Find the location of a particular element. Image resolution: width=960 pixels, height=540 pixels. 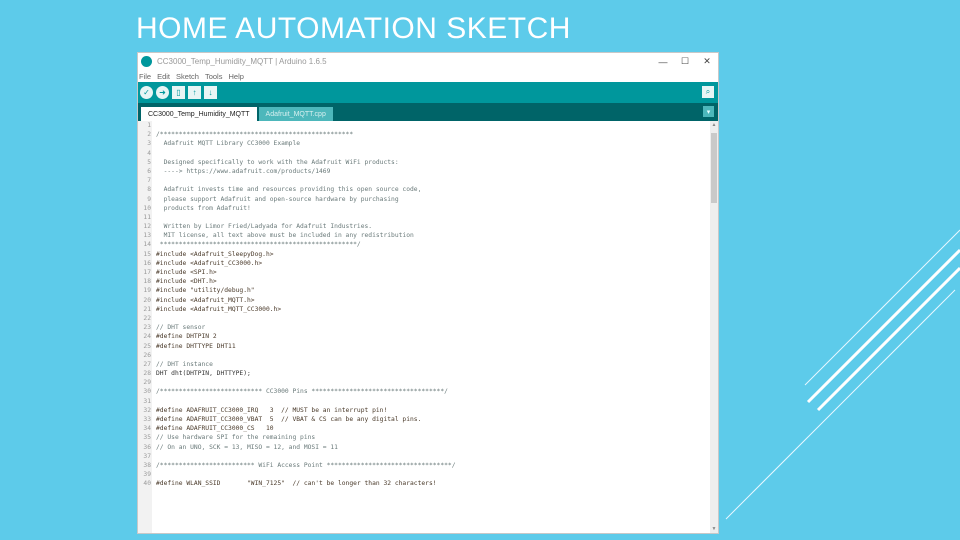

line-number: 21 is located at coordinates (147, 309).